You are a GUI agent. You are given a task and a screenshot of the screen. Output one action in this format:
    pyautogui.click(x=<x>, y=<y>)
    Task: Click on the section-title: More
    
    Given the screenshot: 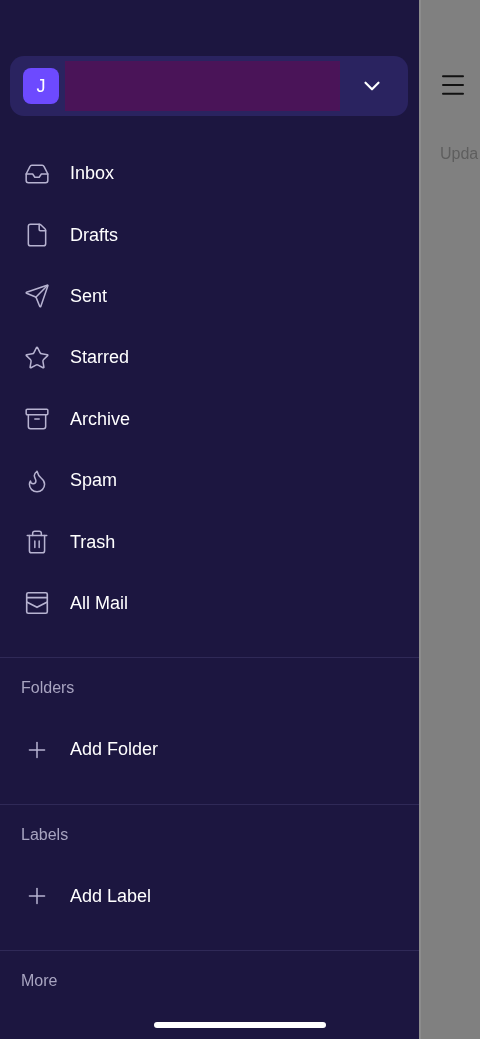 What is the action you would take?
    pyautogui.click(x=39, y=980)
    